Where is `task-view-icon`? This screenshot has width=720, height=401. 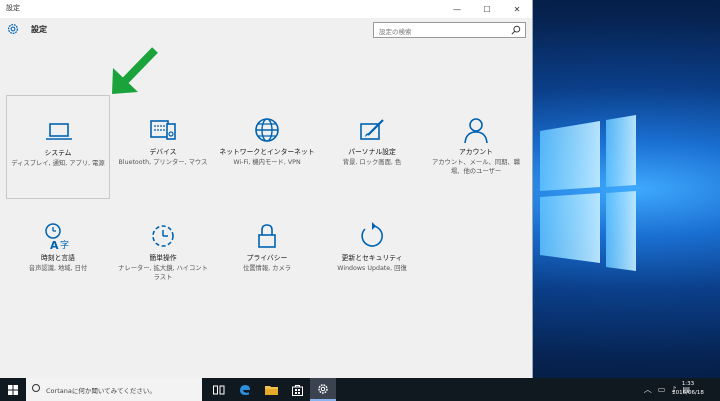
task-view-icon is located at coordinates (219, 389).